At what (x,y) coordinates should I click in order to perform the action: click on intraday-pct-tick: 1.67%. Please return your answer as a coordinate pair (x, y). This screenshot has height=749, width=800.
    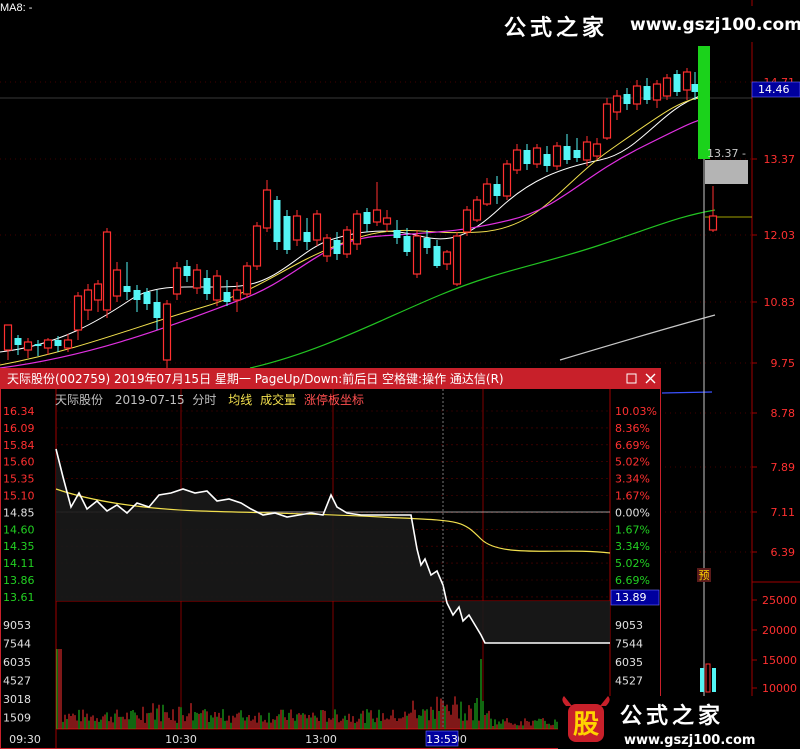
    Looking at the image, I should click on (632, 496).